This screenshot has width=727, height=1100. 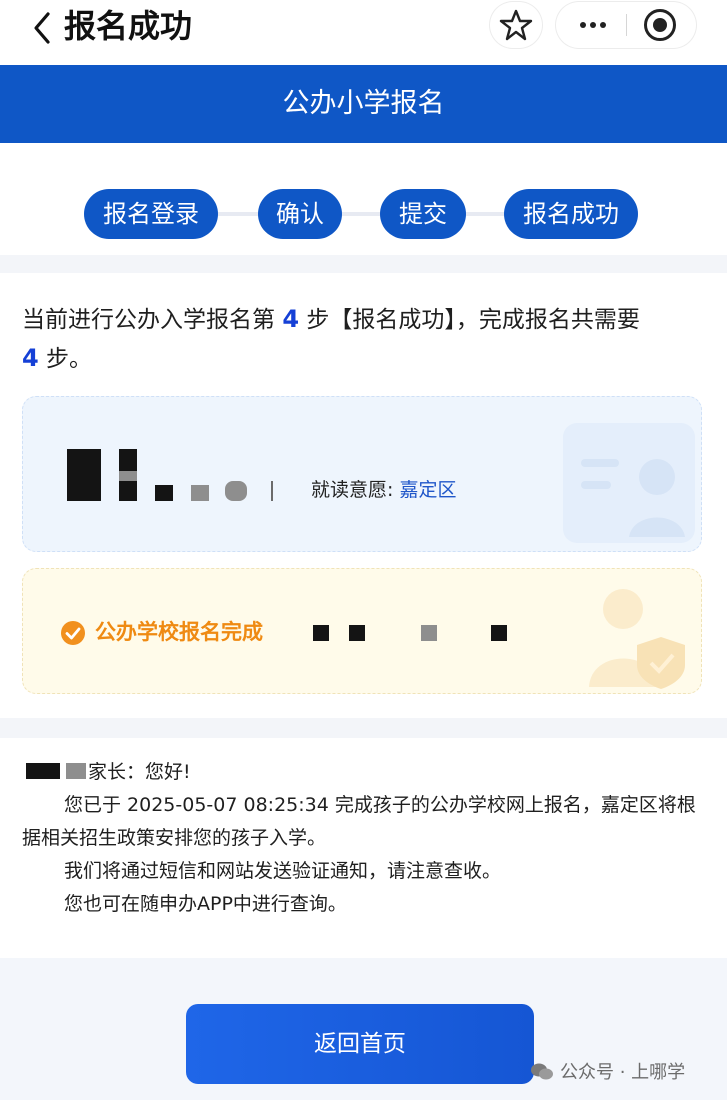 I want to click on more-button, so click(x=591, y=25).